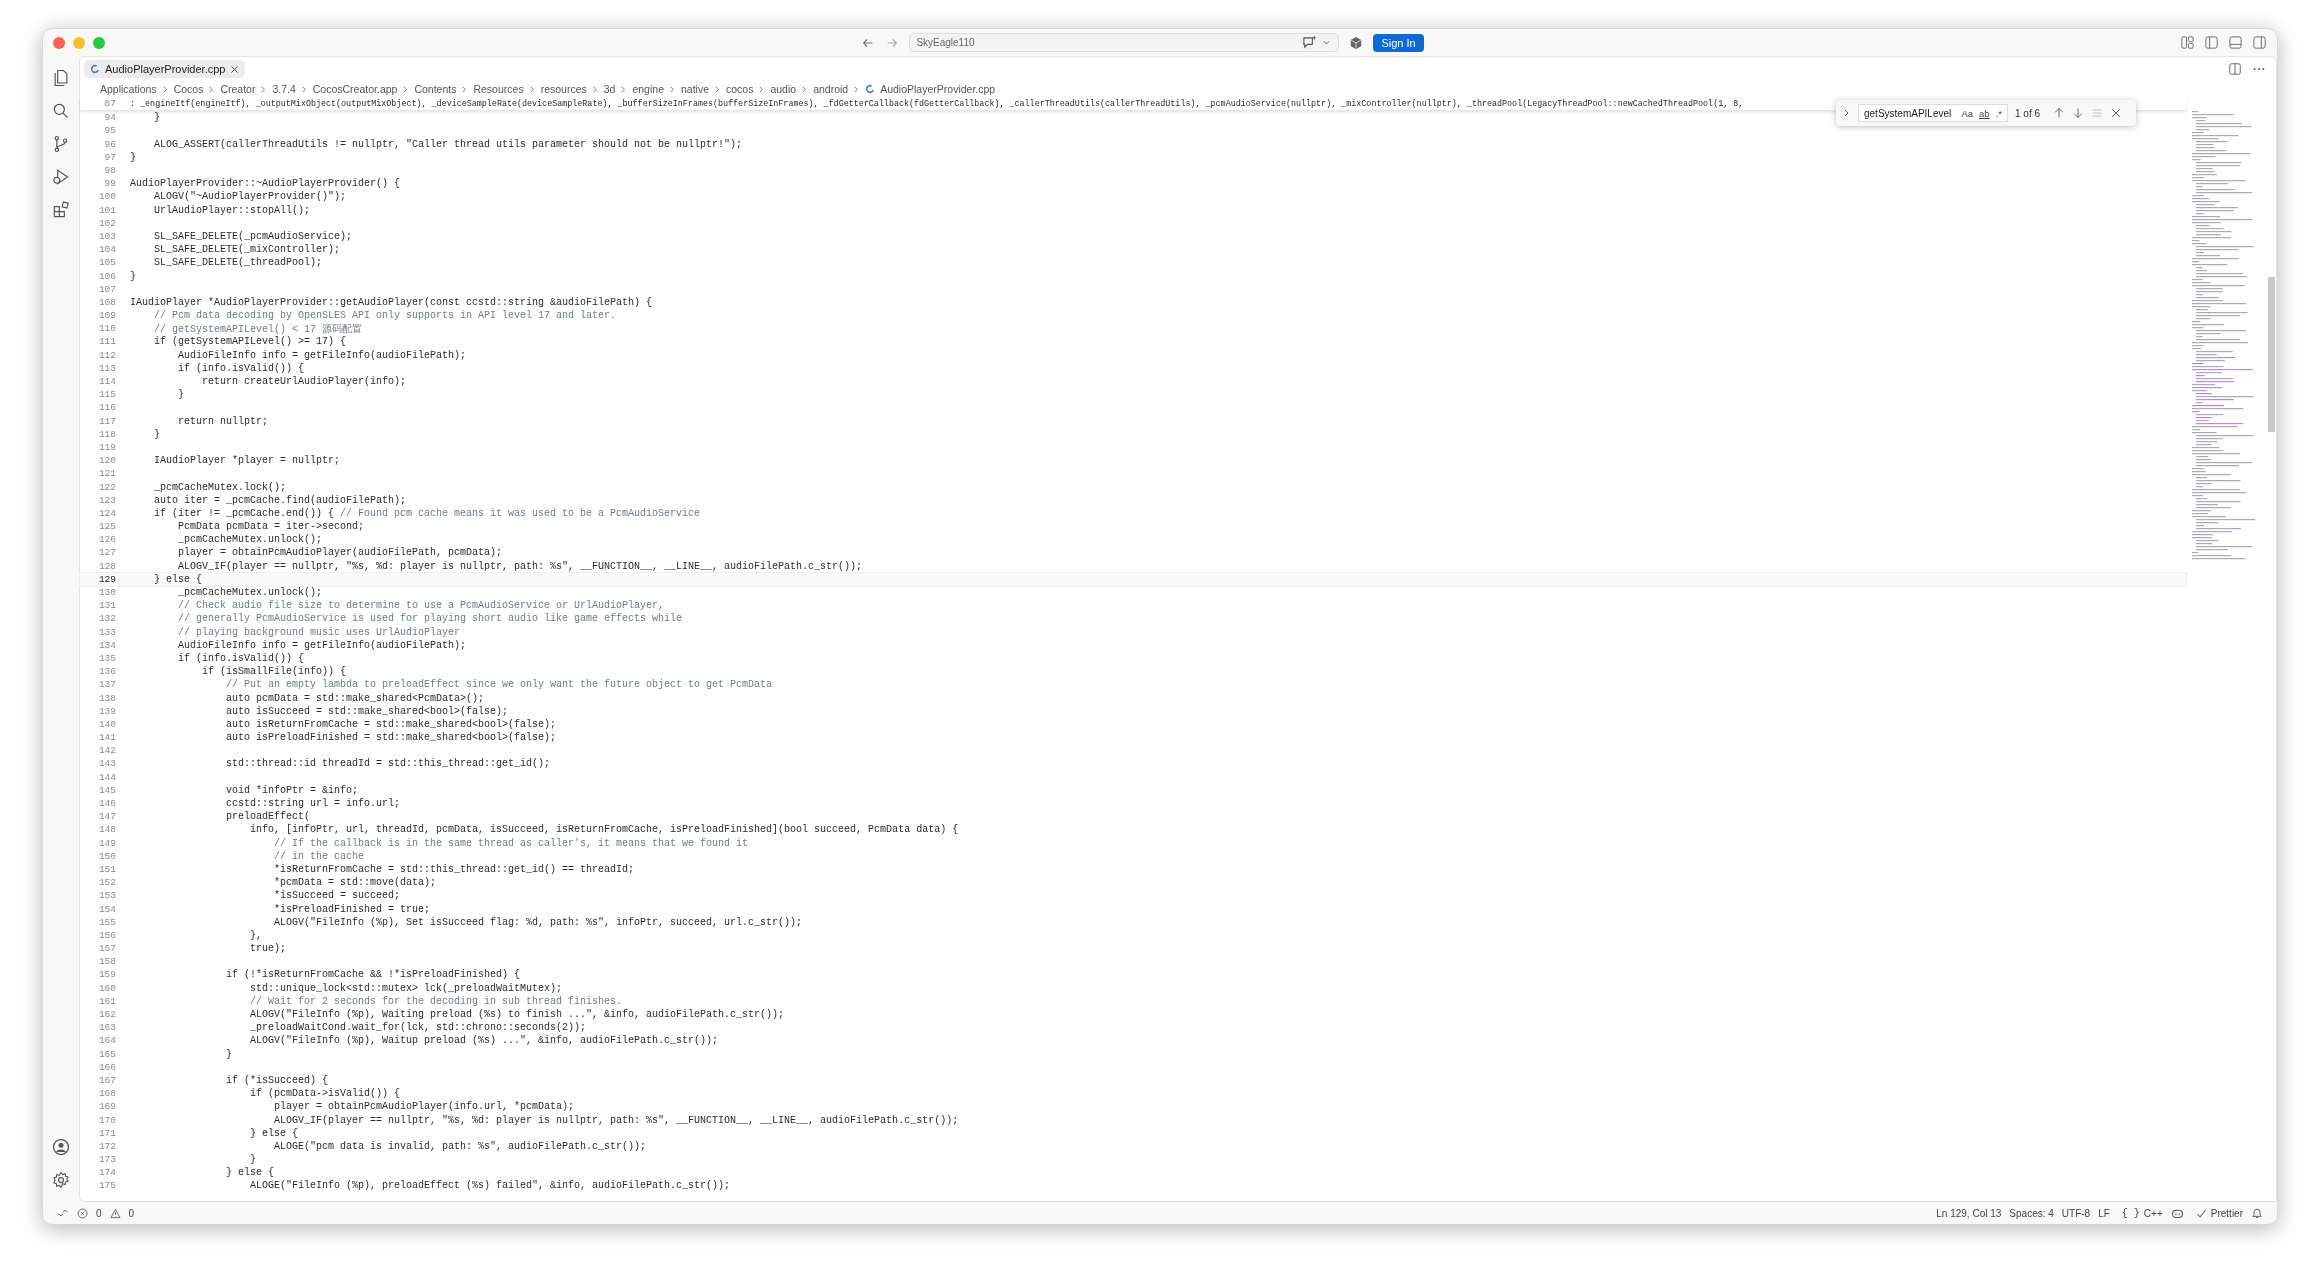  What do you see at coordinates (435, 89) in the screenshot?
I see `breadcrumb-item: Contents` at bounding box center [435, 89].